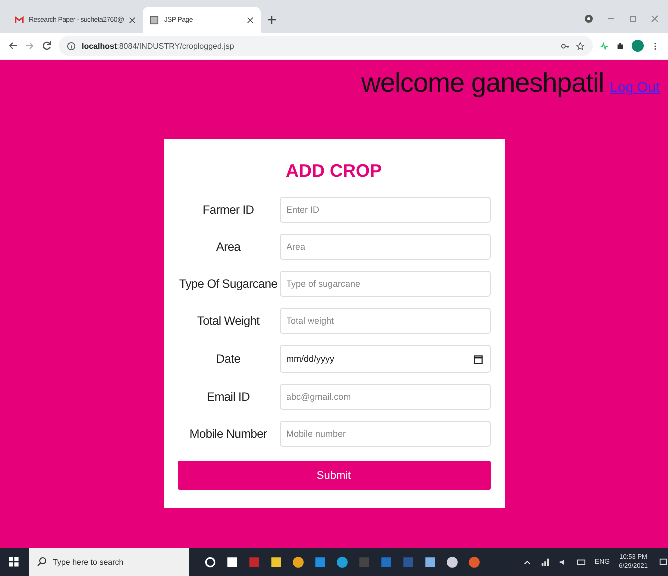  Describe the element at coordinates (229, 210) in the screenshot. I see `field-label: Farmer ID` at that location.